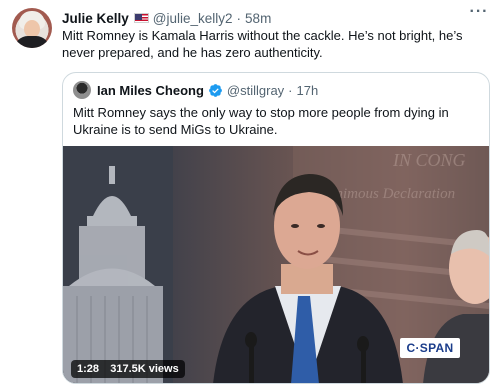 Image resolution: width=500 pixels, height=385 pixels. Describe the element at coordinates (193, 18) in the screenshot. I see `author-handle: @julie_kelly2` at that location.